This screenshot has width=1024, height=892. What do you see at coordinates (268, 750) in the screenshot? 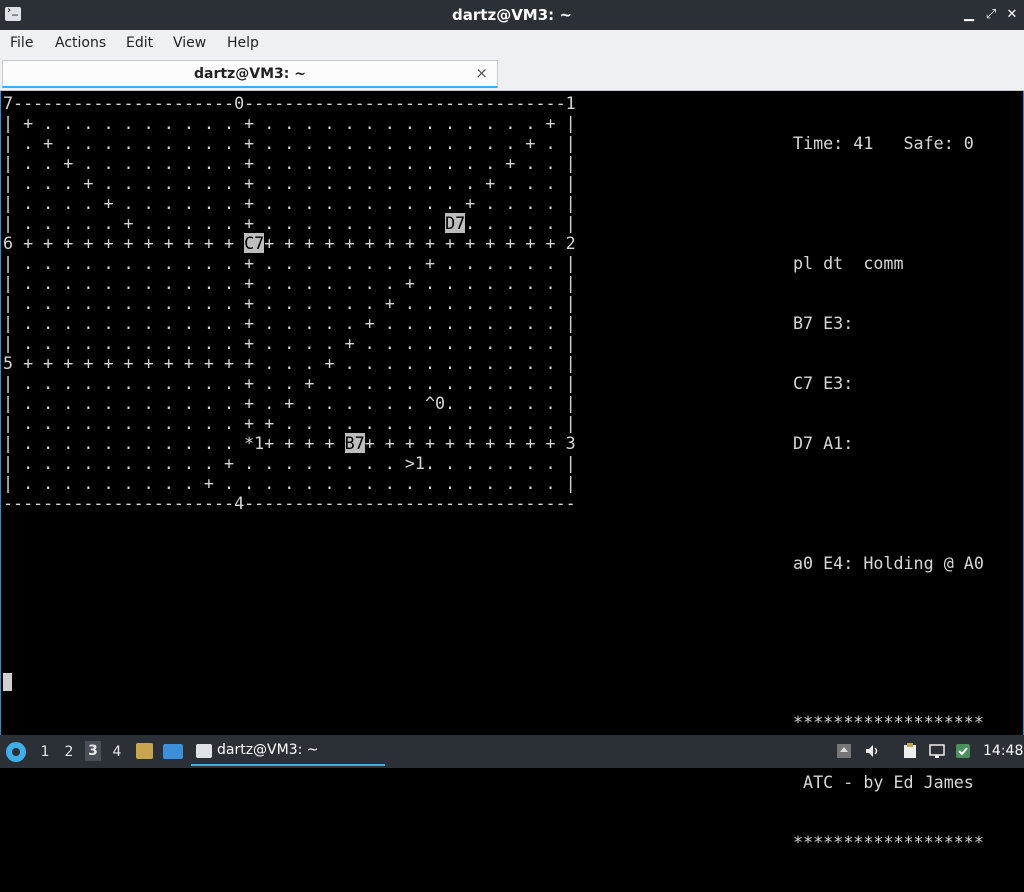
I see `task-label: dartz@VM3: ~` at bounding box center [268, 750].